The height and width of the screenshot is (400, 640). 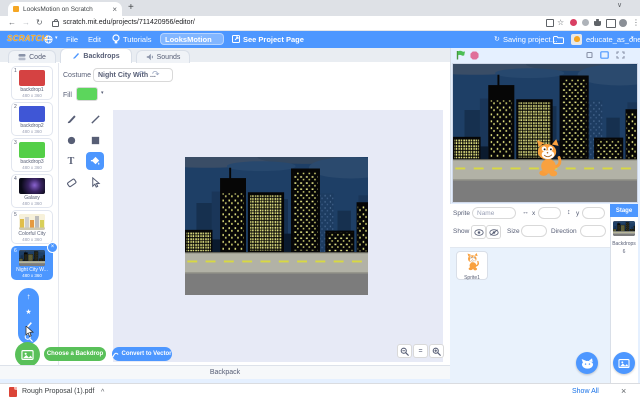 I want to click on small-stage-icon, so click(x=589, y=55).